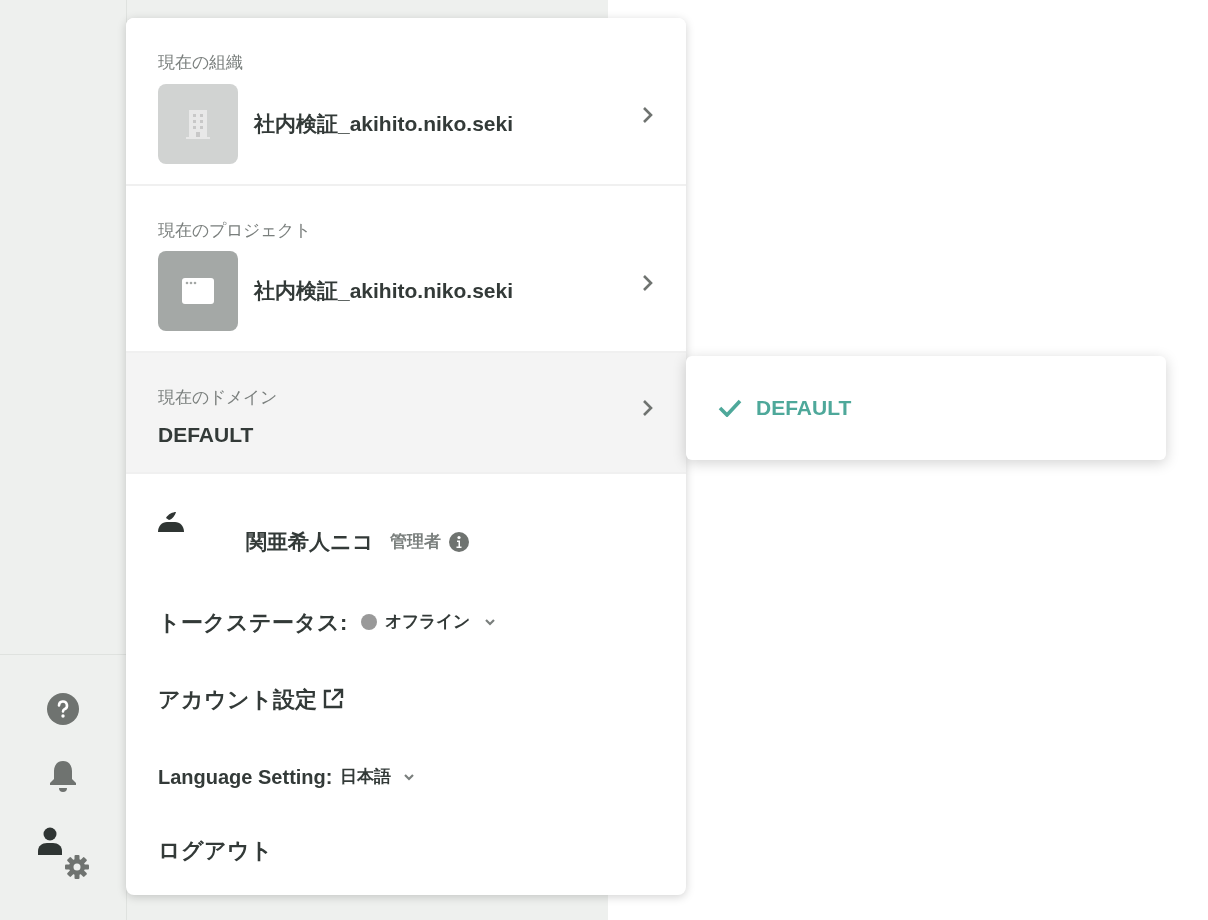 The width and height of the screenshot is (1208, 920). I want to click on project-label: 現在のプロジェクト, so click(234, 230).